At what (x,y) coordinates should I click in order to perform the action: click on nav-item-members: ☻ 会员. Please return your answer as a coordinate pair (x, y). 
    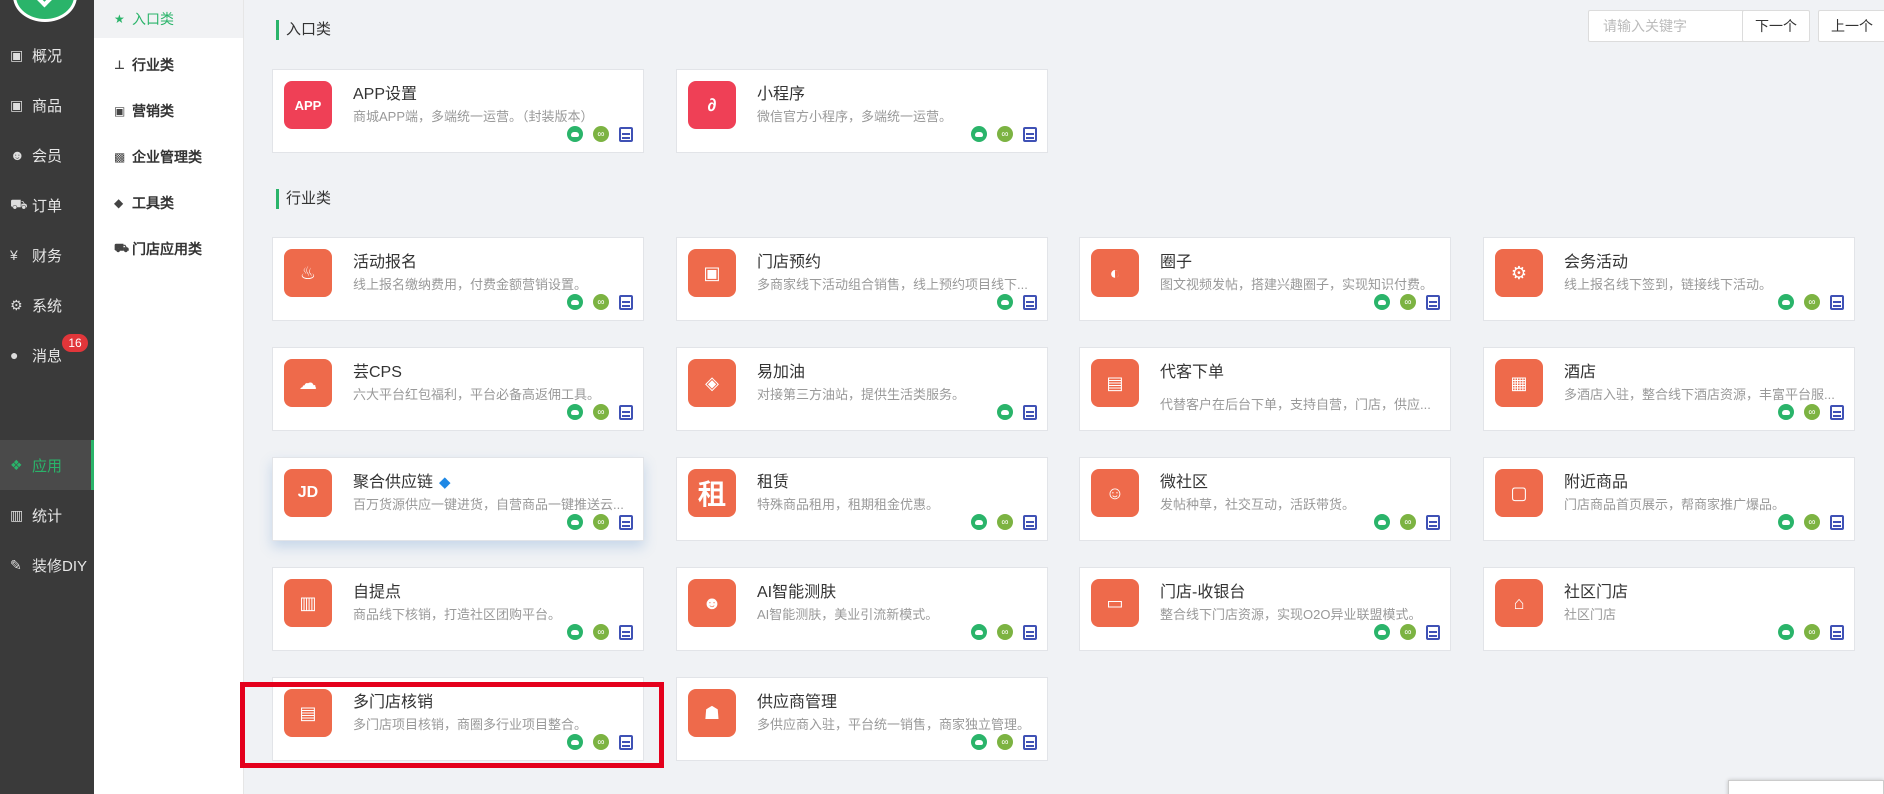
    Looking at the image, I should click on (47, 155).